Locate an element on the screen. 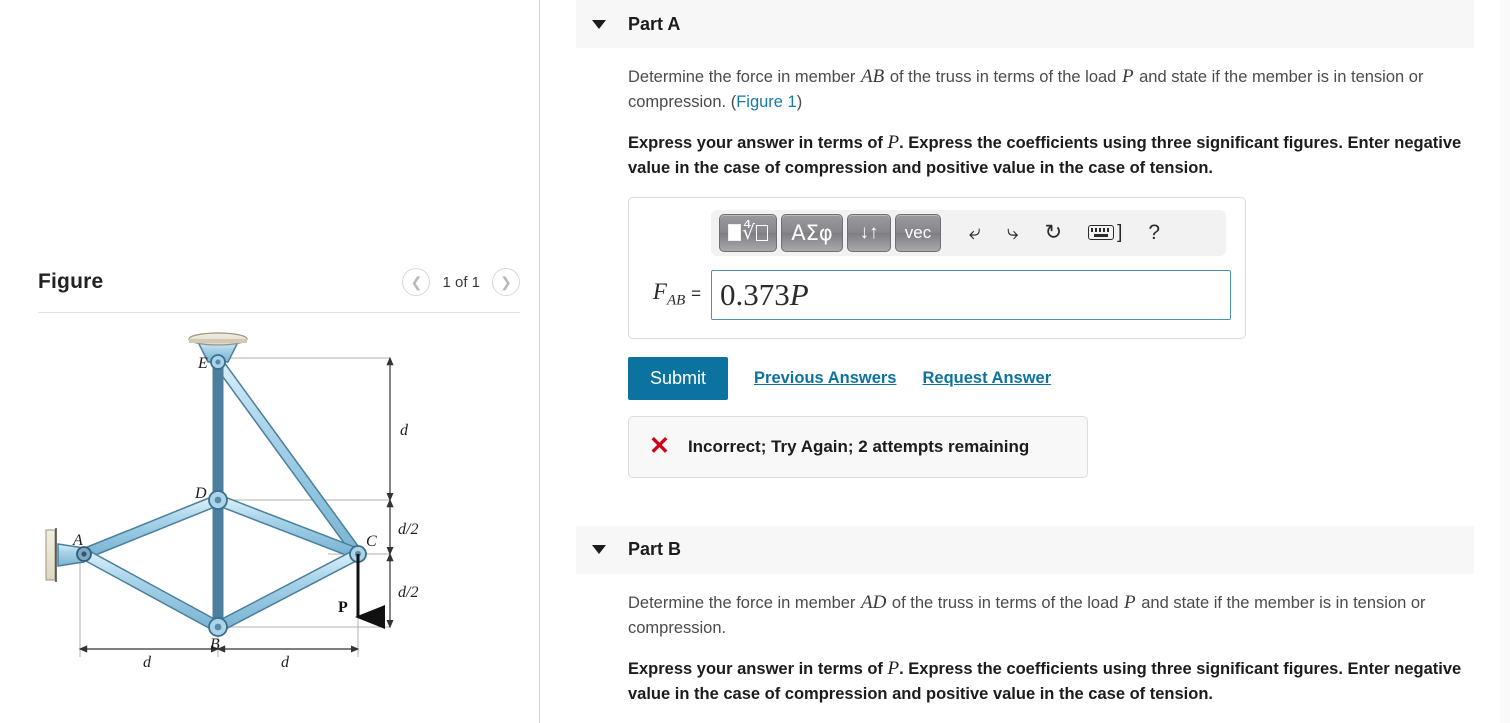 This screenshot has width=1510, height=723. fraction-radical-icon: ∜ is located at coordinates (748, 232).